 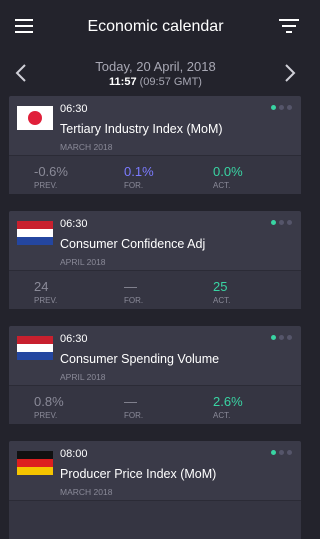 What do you see at coordinates (220, 286) in the screenshot?
I see `actual-value: 25` at bounding box center [220, 286].